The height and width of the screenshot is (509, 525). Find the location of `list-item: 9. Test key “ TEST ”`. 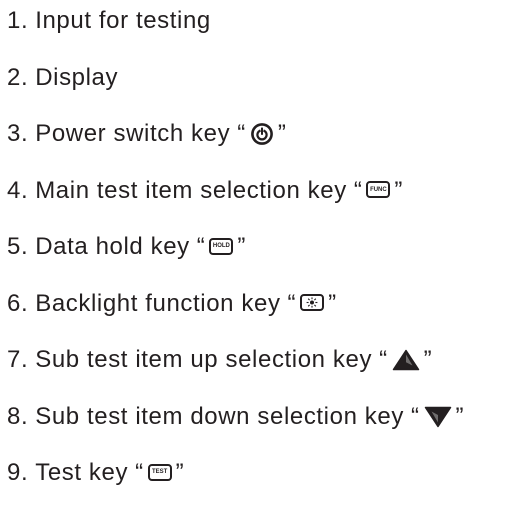

list-item: 9. Test key “ TEST ” is located at coordinates (264, 473).